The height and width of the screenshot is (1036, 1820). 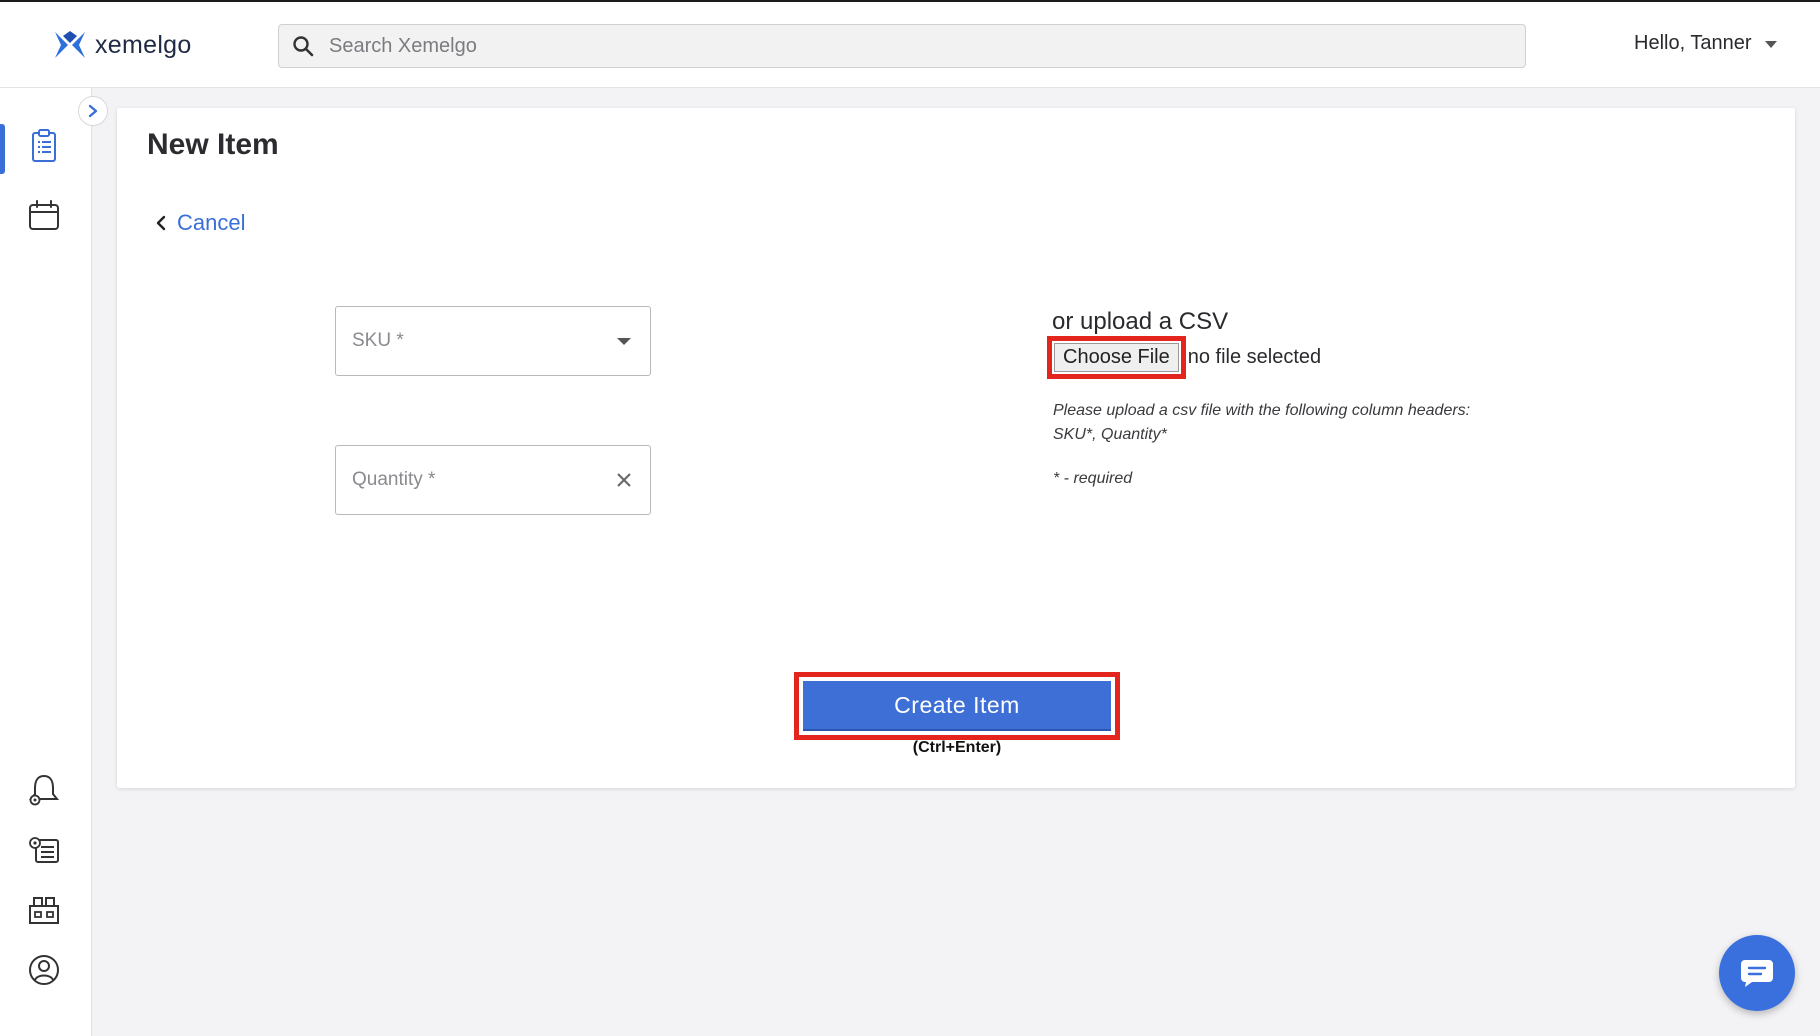 I want to click on top-bar: xemelgo Hello, Tanner, so click(x=910, y=44).